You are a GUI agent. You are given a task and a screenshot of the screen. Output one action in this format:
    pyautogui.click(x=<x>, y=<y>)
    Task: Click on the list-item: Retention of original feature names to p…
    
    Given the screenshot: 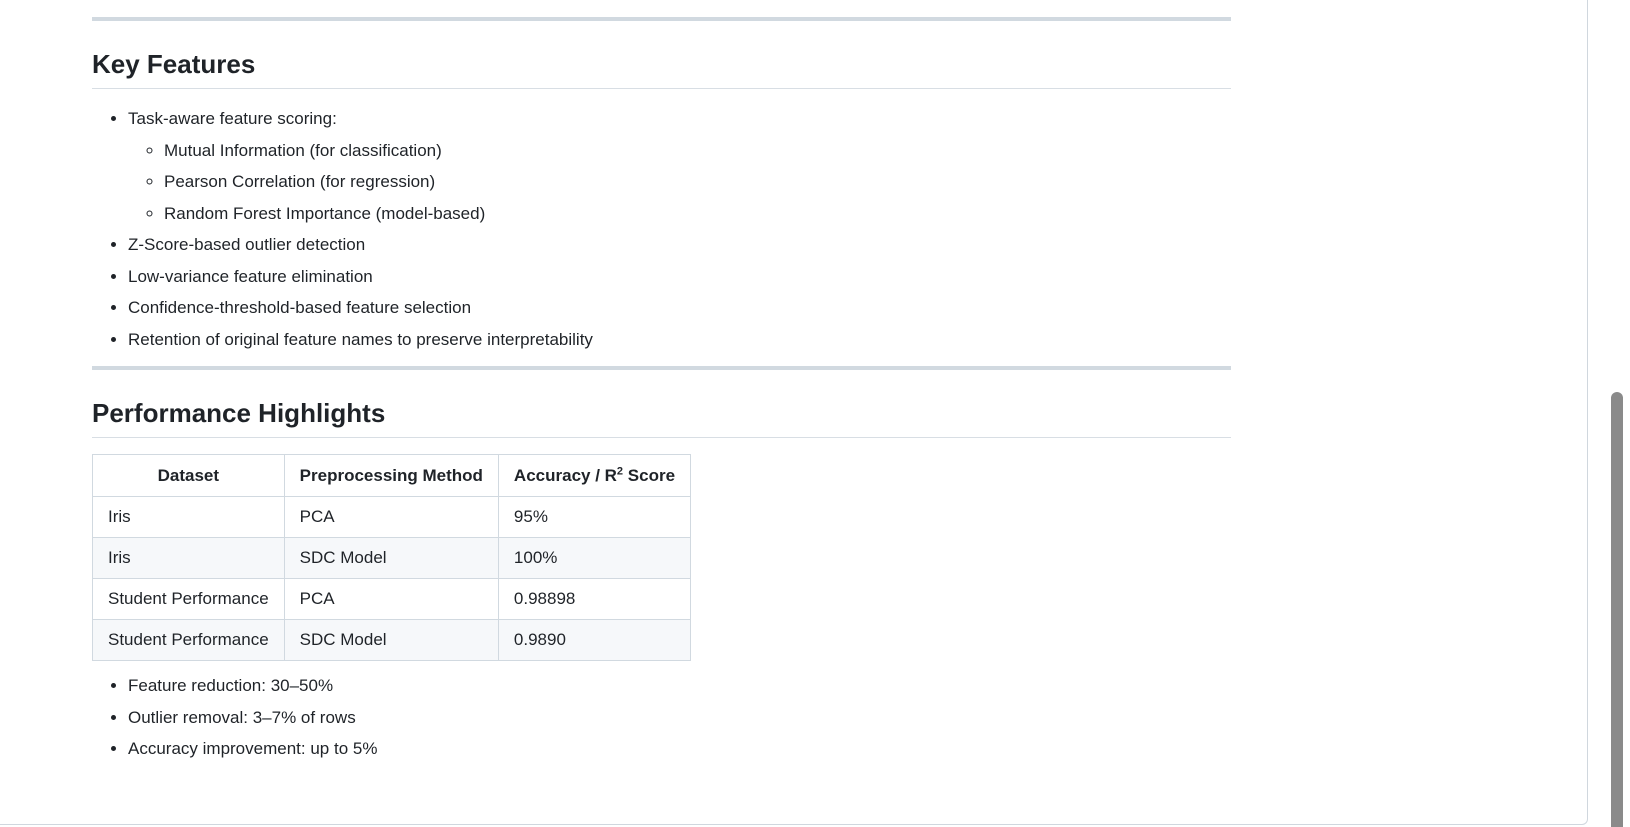 What is the action you would take?
    pyautogui.click(x=360, y=340)
    